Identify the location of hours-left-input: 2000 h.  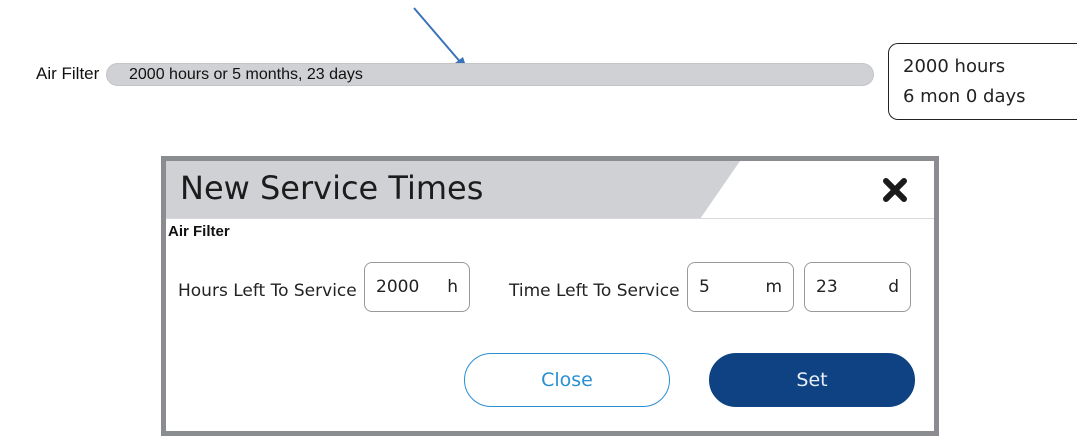
(417, 287).